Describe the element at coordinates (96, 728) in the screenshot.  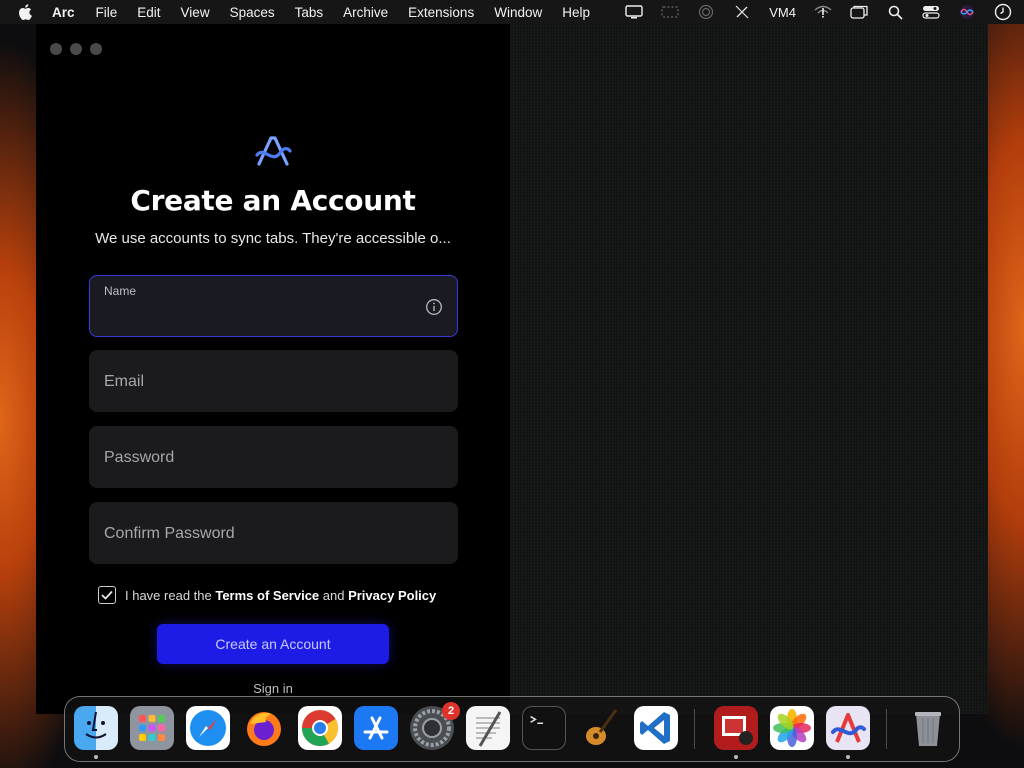
I see `finder-icon` at that location.